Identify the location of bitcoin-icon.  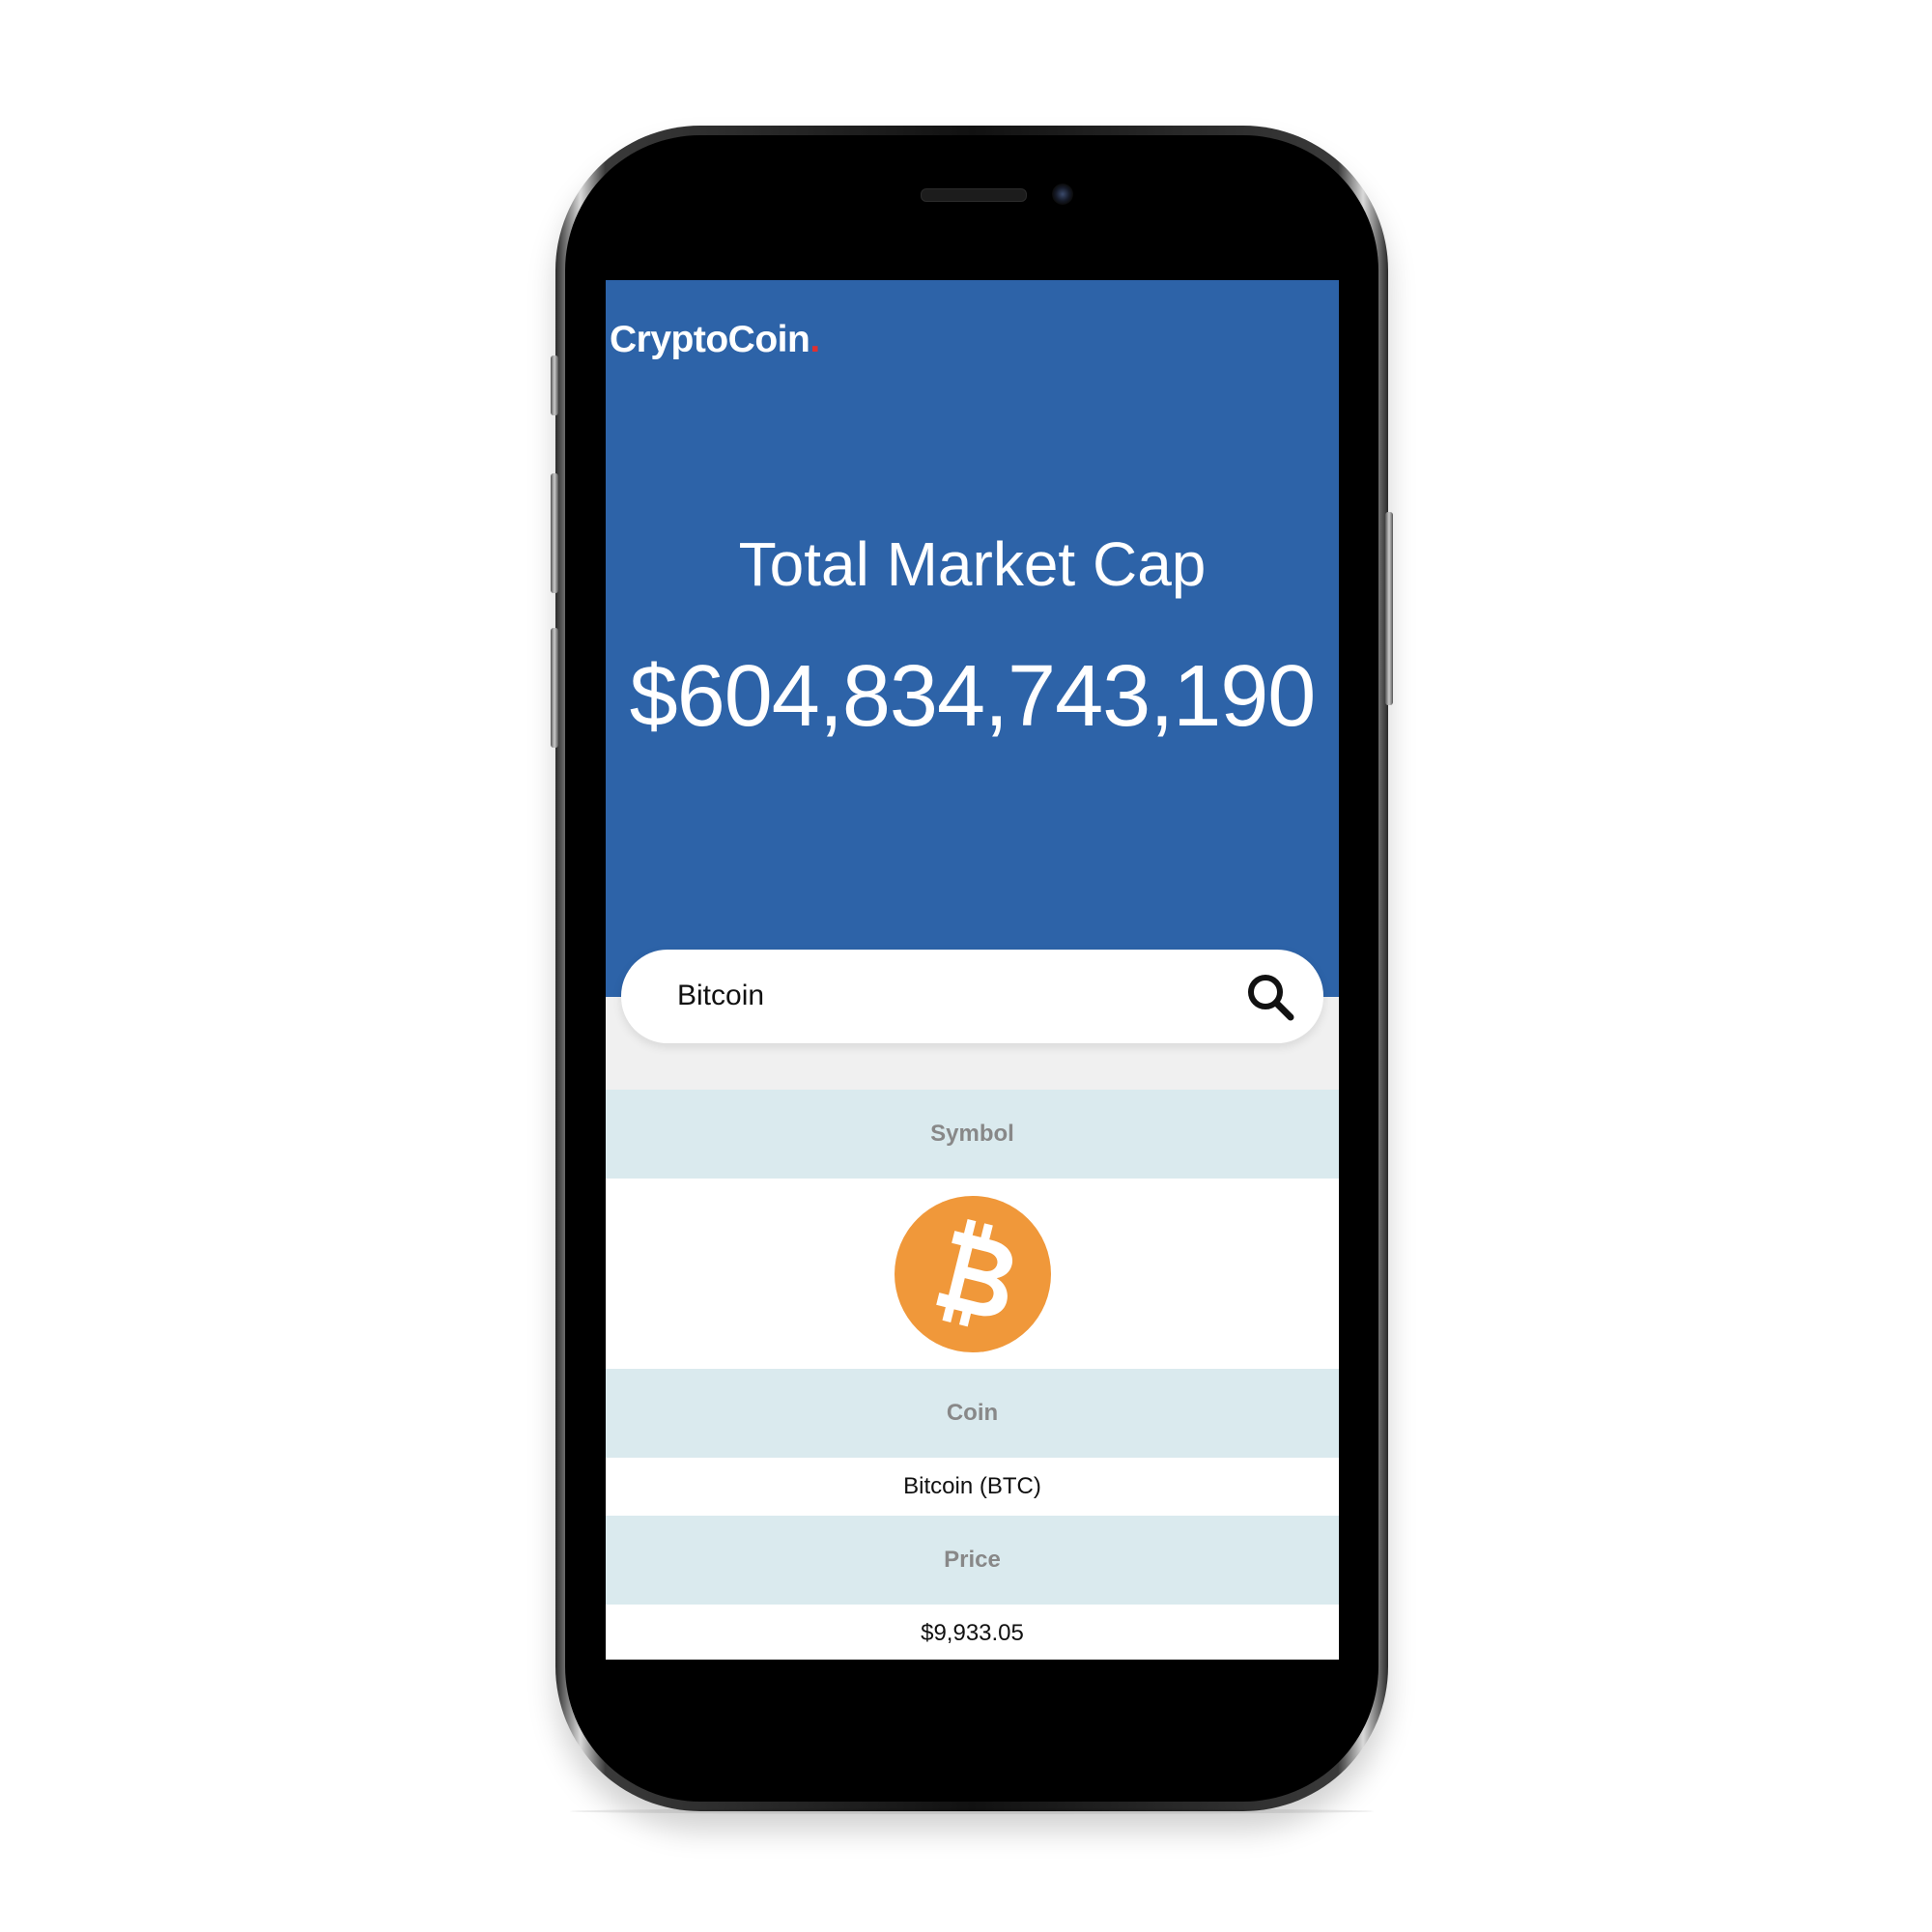
(972, 1273).